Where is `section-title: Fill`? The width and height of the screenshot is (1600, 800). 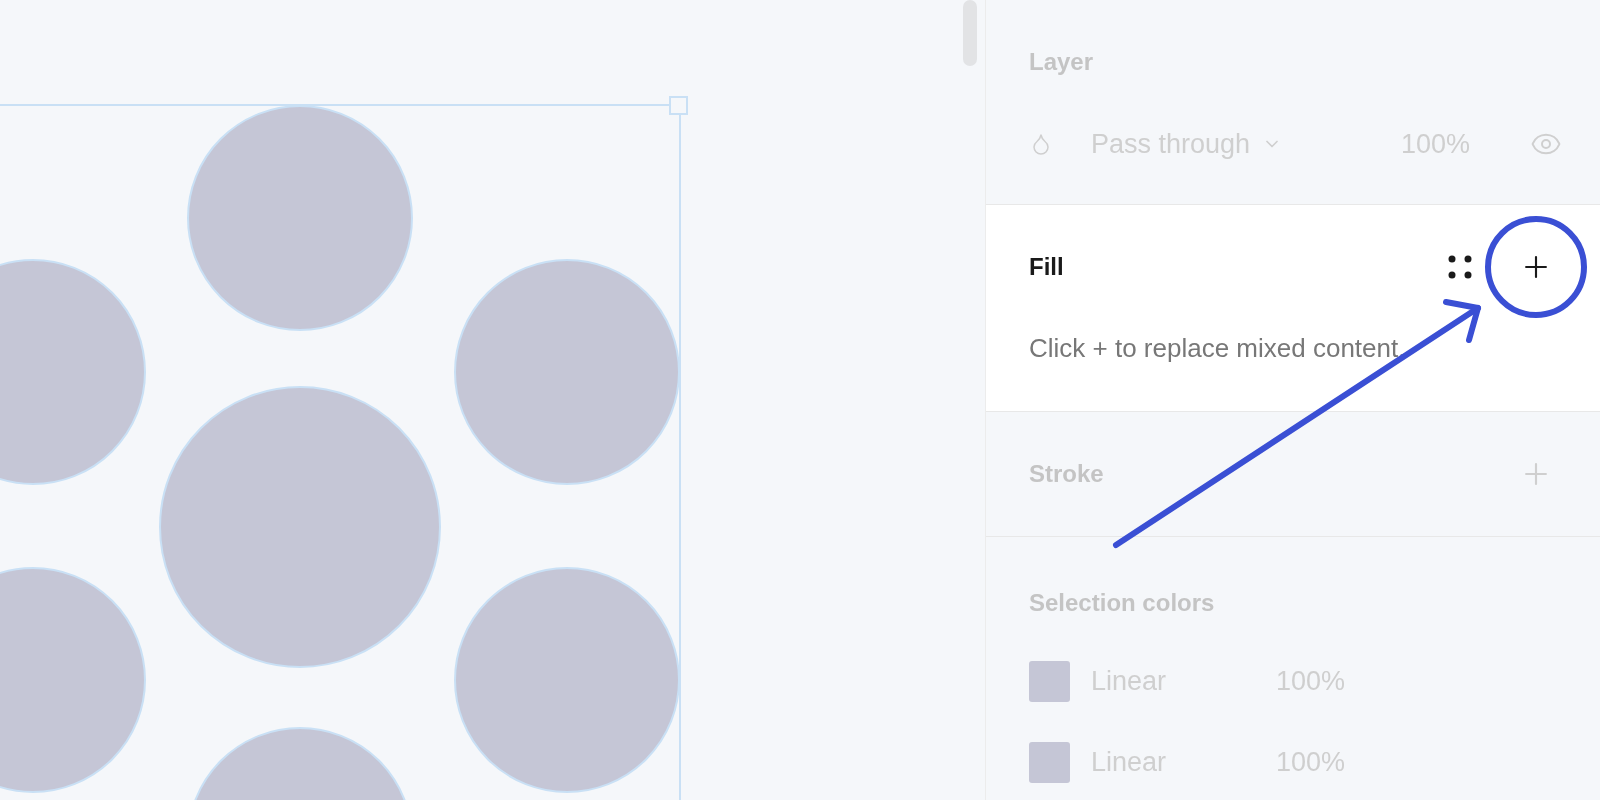
section-title: Fill is located at coordinates (1046, 267).